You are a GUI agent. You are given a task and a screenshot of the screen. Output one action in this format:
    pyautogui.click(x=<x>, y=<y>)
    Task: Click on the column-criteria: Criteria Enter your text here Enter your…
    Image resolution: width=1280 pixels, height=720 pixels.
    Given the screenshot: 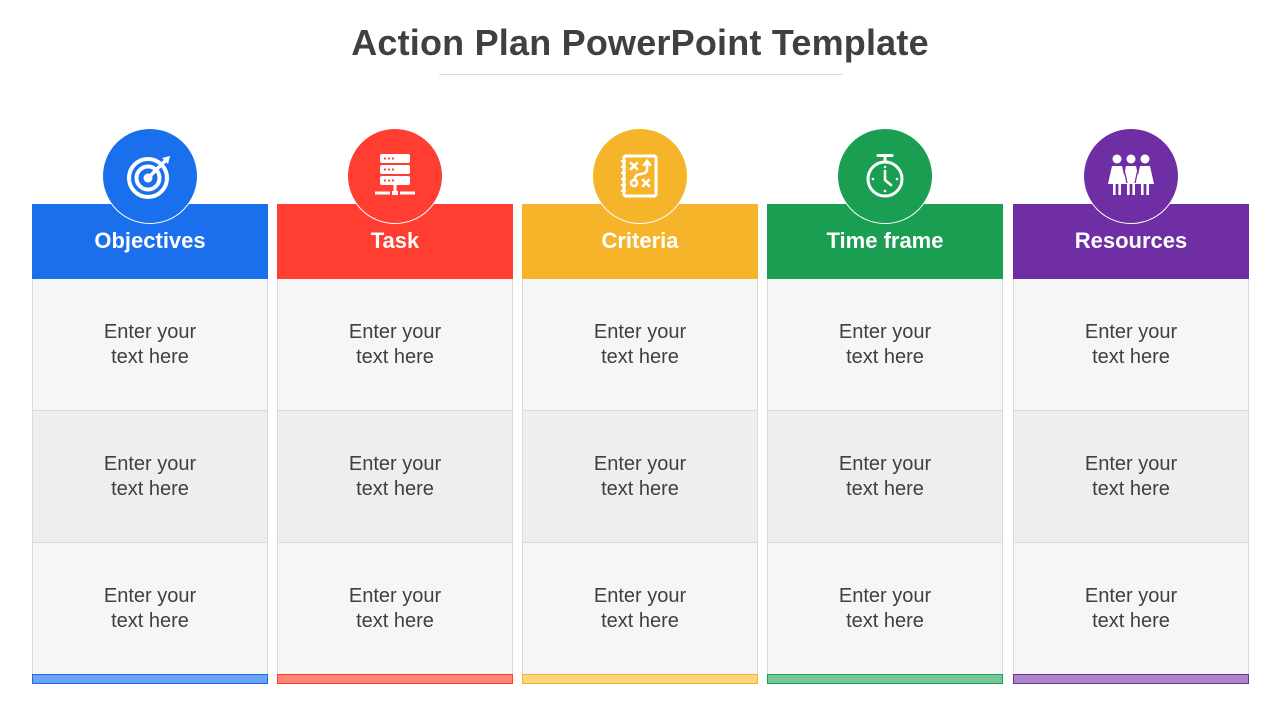 What is the action you would take?
    pyautogui.click(x=640, y=406)
    